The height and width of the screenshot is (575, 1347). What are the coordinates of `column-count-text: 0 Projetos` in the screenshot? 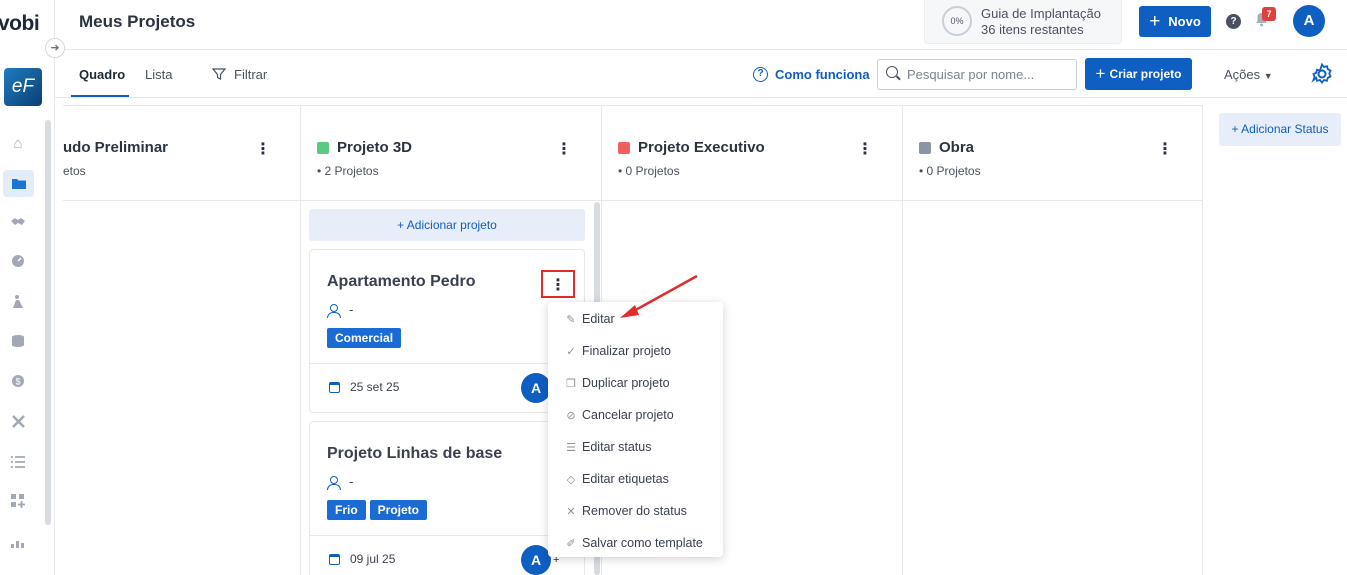 It's located at (652, 171).